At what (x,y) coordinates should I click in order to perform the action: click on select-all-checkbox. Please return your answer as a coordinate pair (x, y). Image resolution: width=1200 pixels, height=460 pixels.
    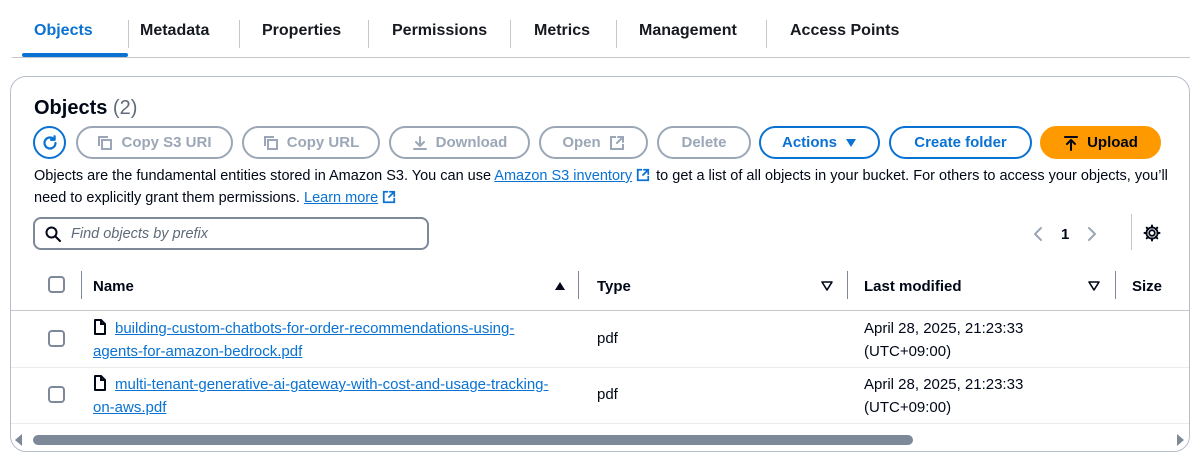
    Looking at the image, I should click on (56, 284).